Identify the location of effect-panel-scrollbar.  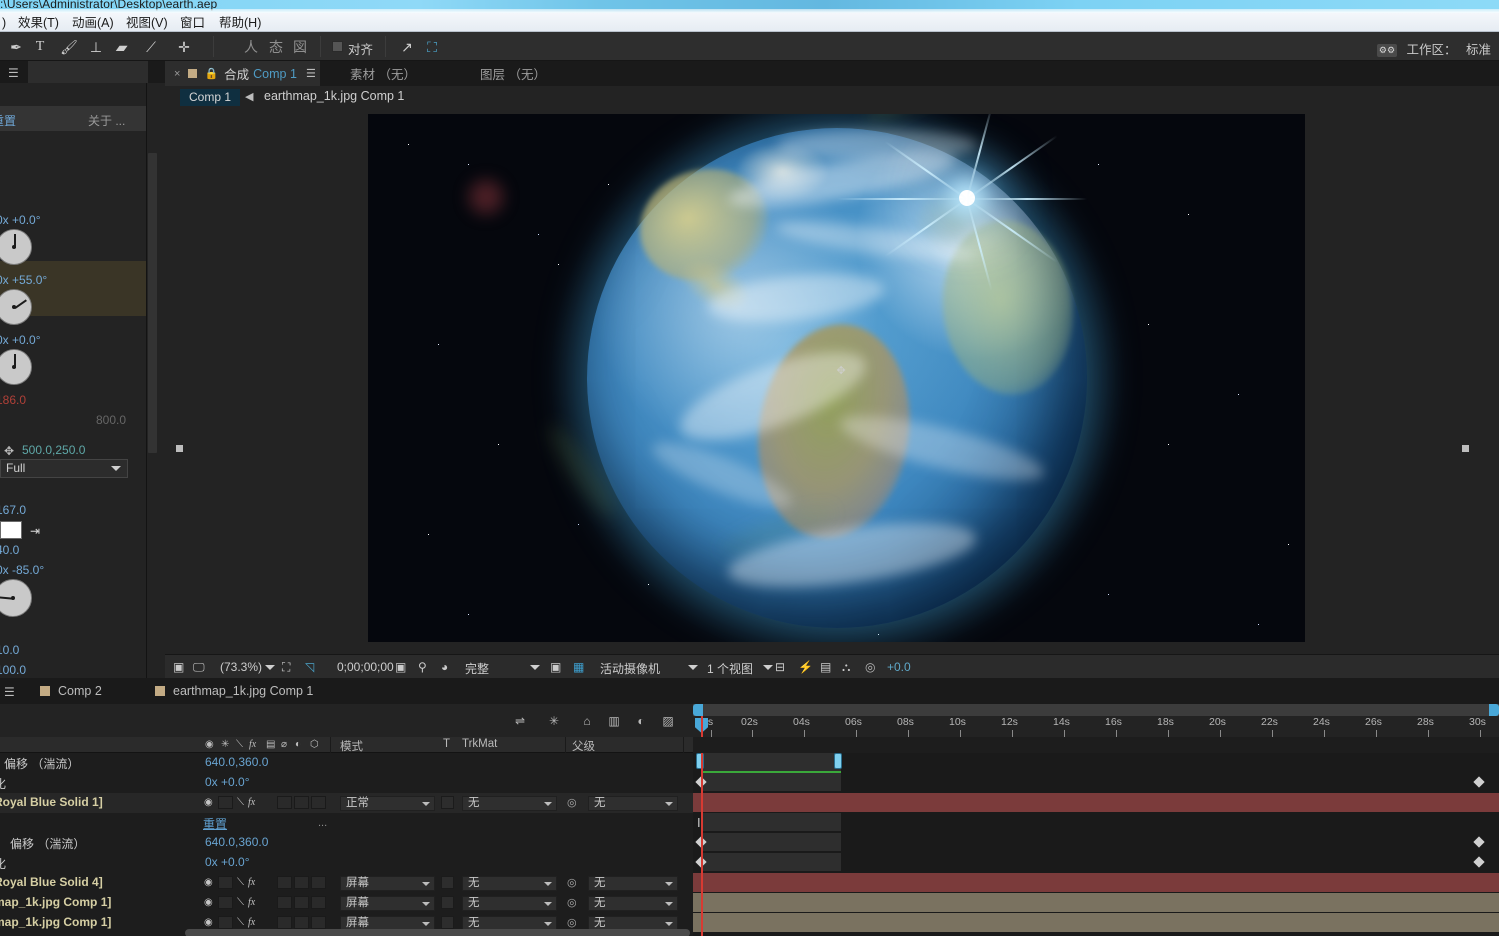
(152, 303).